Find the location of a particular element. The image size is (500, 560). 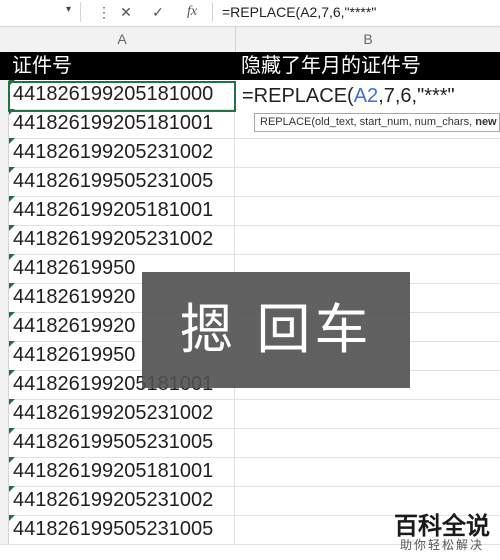

header-masked-id: 隐藏了年月的证件号 is located at coordinates (331, 66).